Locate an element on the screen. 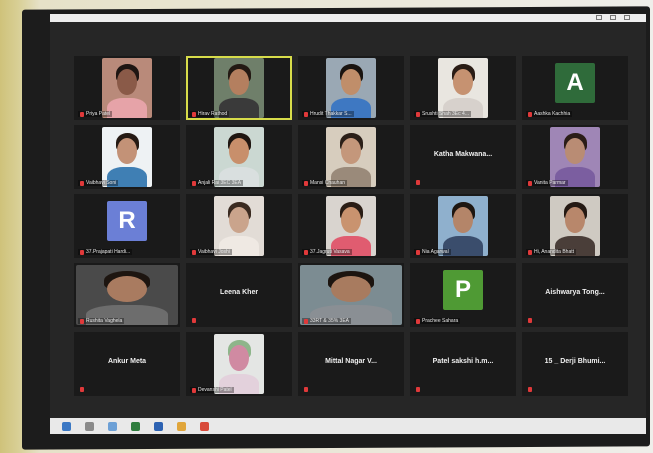  participant-tile: A Aashka Kachhia is located at coordinates (575, 88).